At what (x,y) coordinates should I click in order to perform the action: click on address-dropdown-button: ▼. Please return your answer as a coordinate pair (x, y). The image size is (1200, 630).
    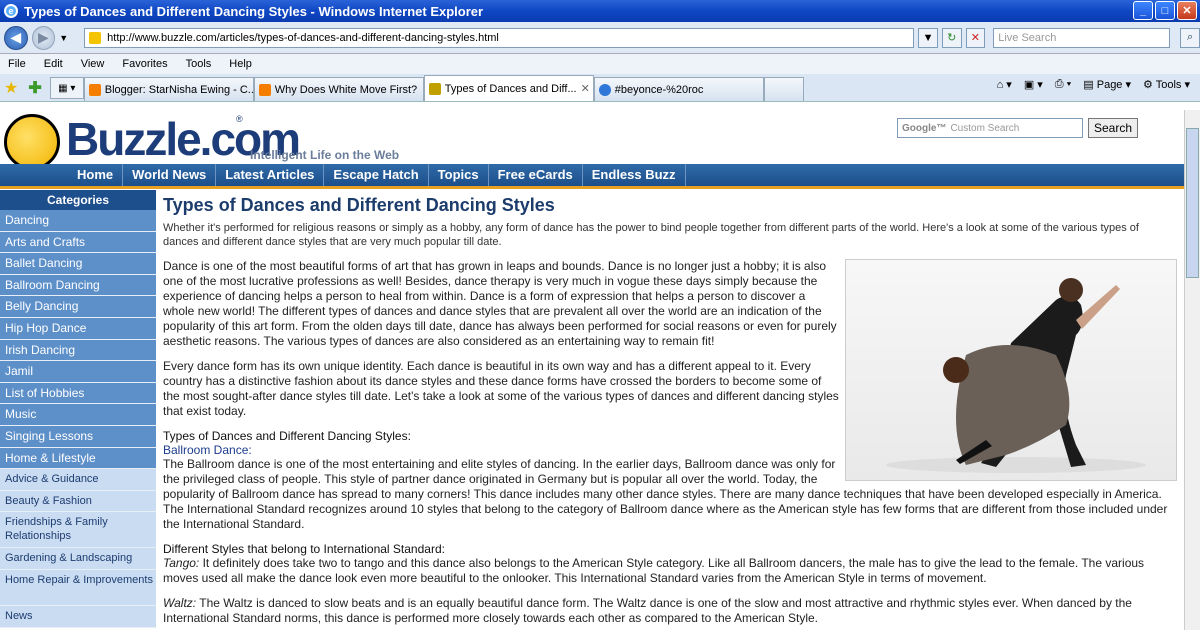
    Looking at the image, I should click on (928, 37).